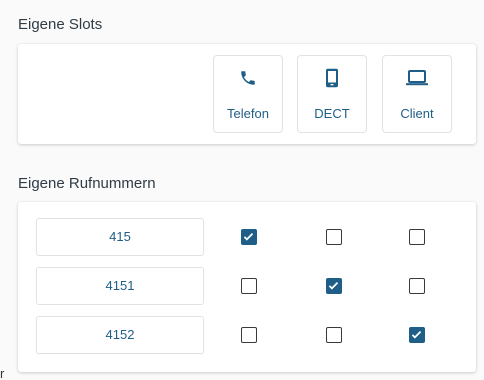 The image size is (484, 380). I want to click on phone-icon, so click(248, 78).